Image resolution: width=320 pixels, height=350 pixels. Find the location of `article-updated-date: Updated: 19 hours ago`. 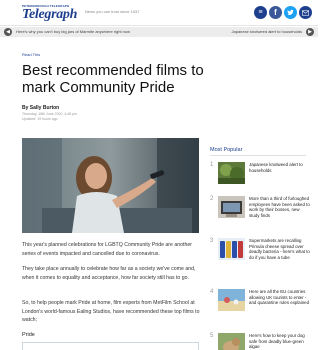

article-updated-date: Updated: 19 hours ago is located at coordinates (40, 119).